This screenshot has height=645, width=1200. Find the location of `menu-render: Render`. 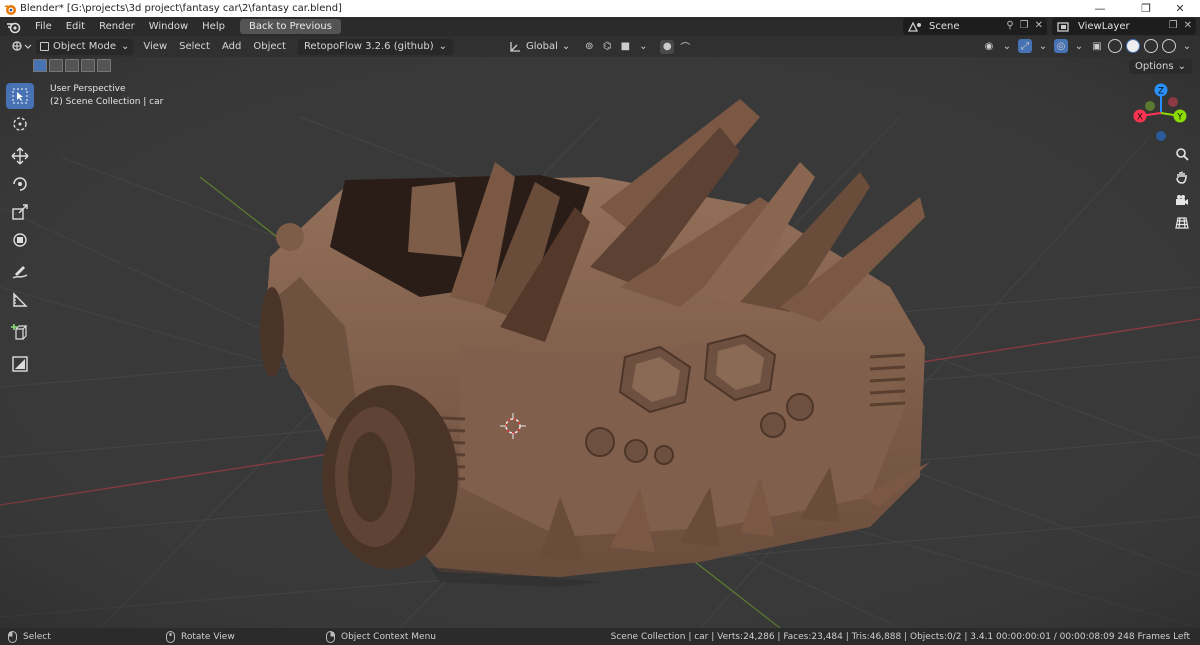

menu-render: Render is located at coordinates (117, 26).